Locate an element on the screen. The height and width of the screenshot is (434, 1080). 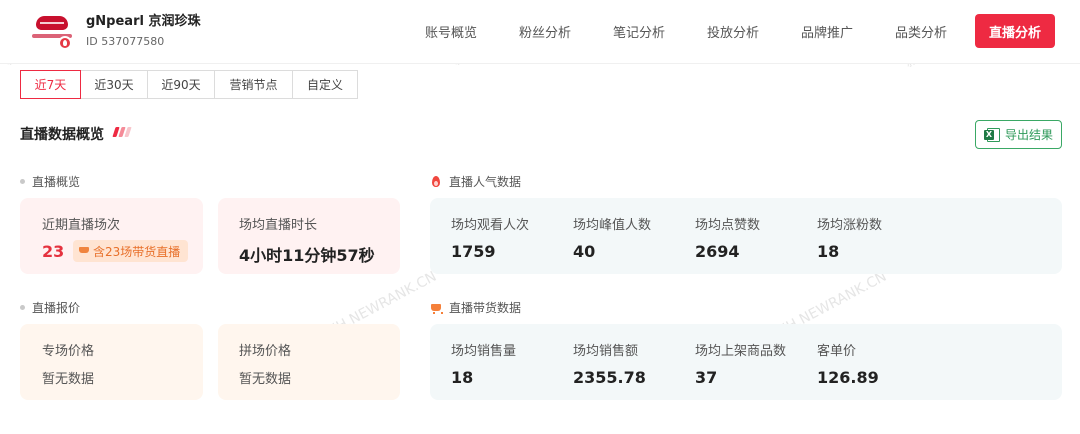
live-overview-label: 直播概览 is located at coordinates (56, 182).